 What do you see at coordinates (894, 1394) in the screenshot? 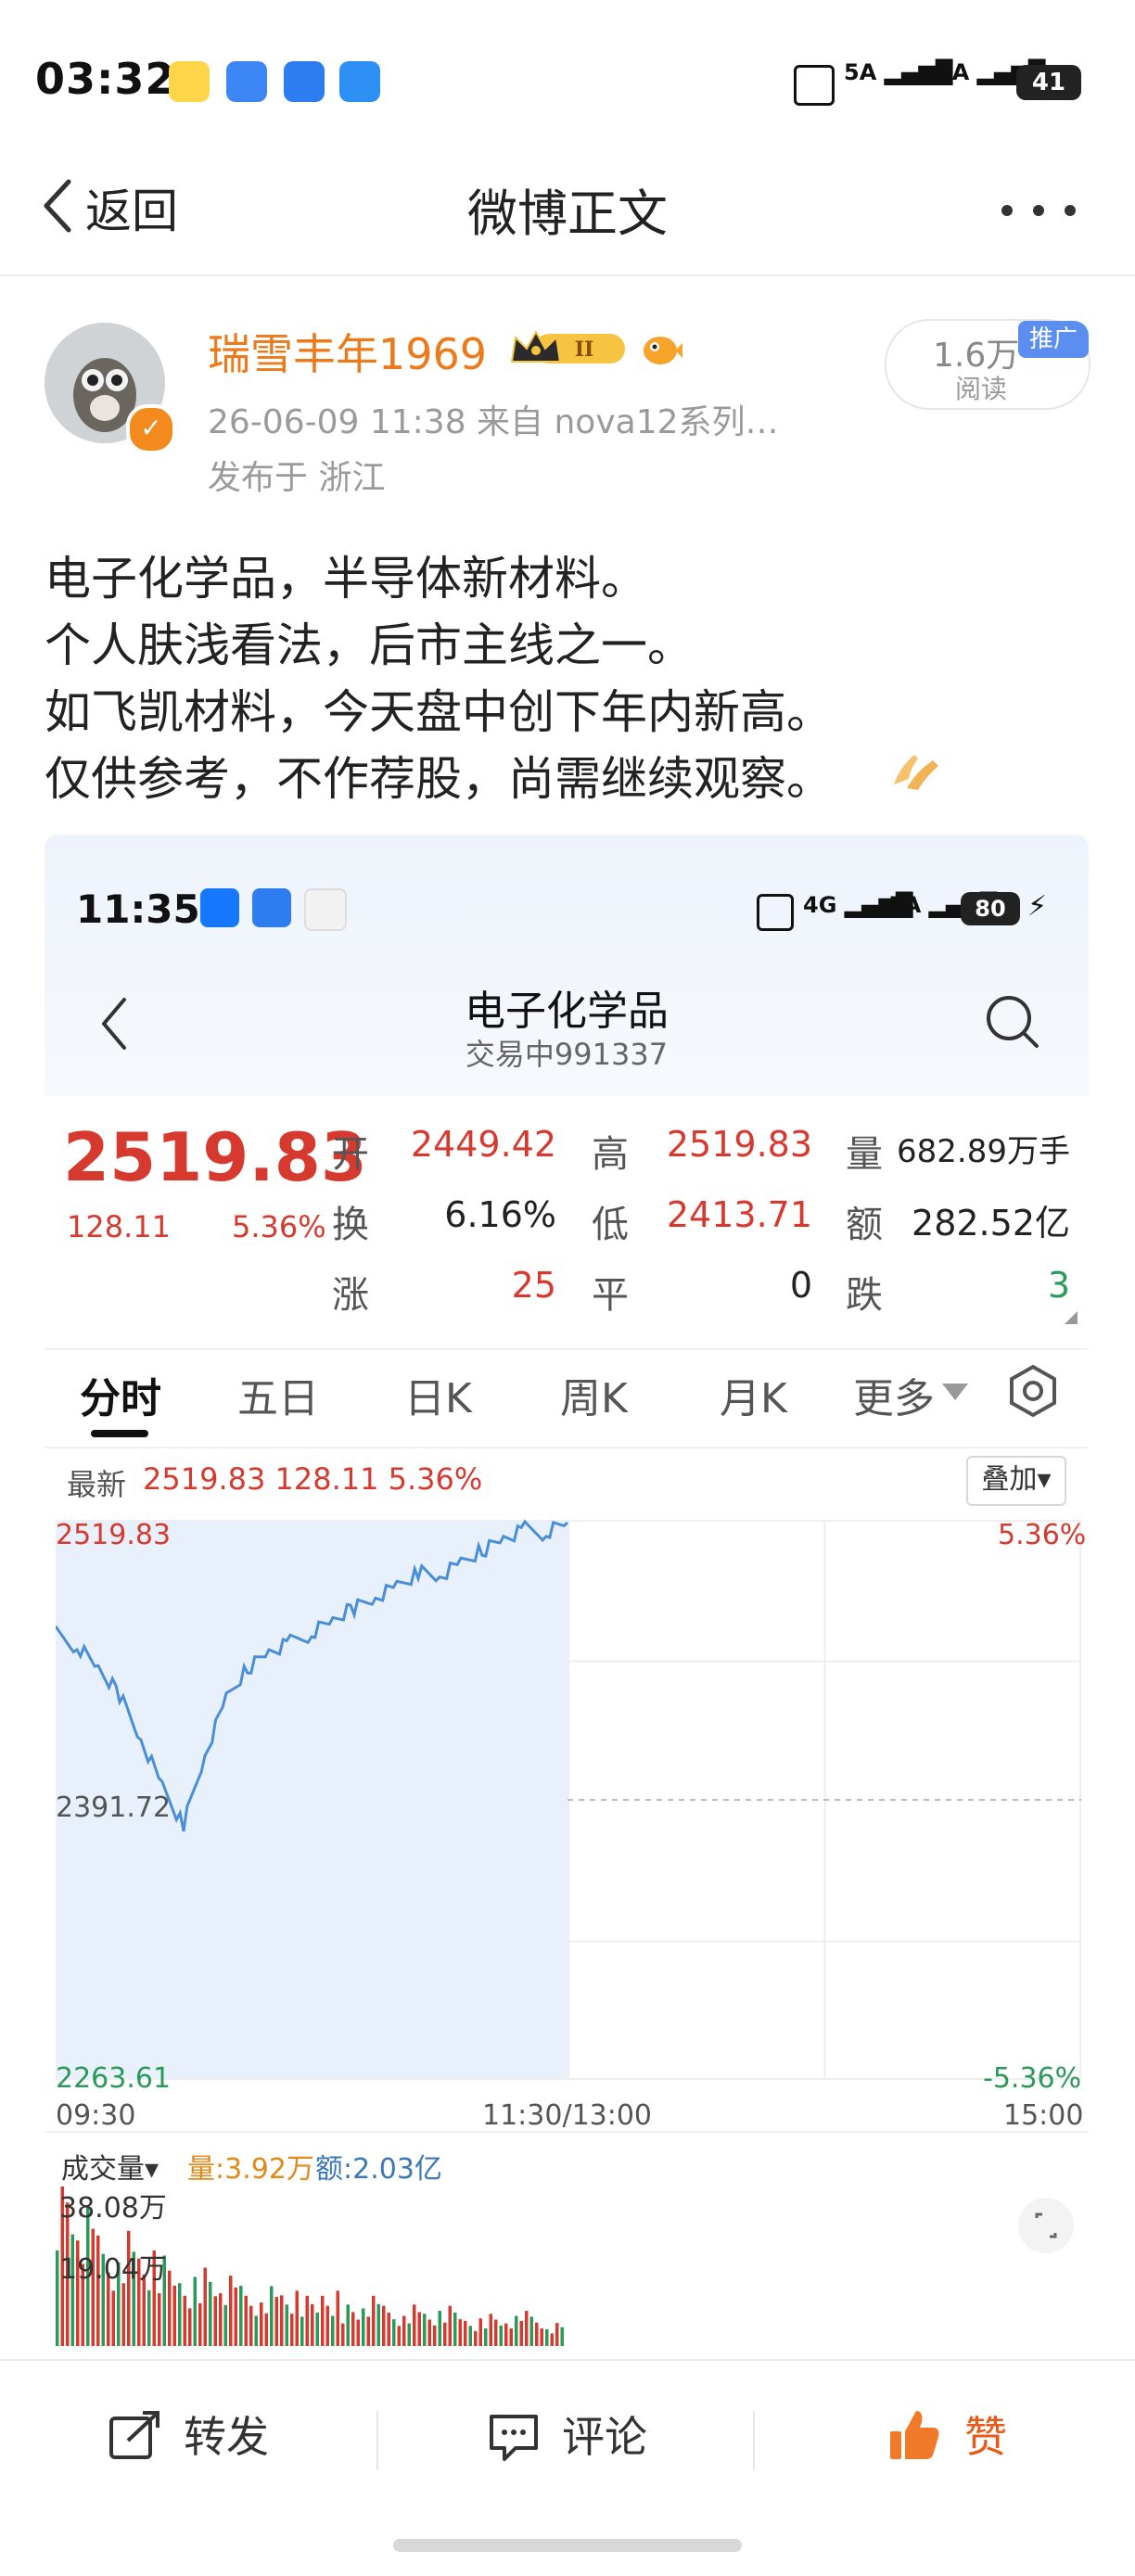
I see `tab-more: 更多` at bounding box center [894, 1394].